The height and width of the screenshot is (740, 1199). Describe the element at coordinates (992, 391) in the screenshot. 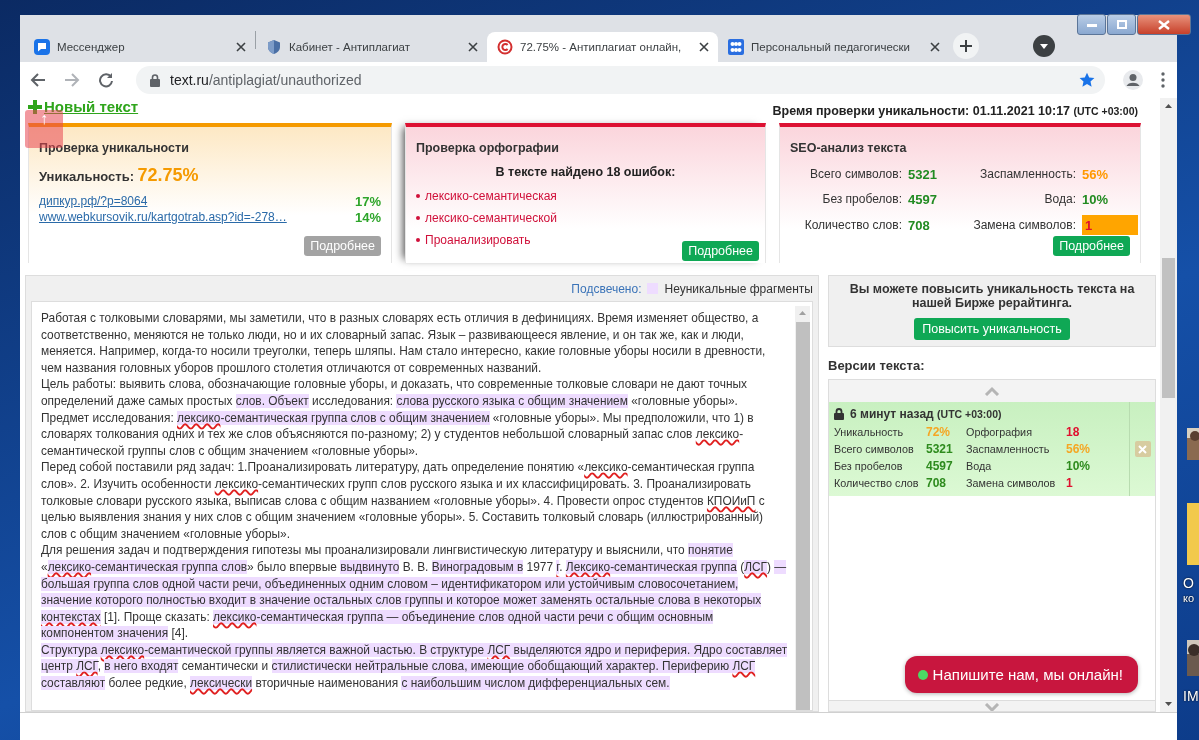

I see `chevron-up-icon` at that location.